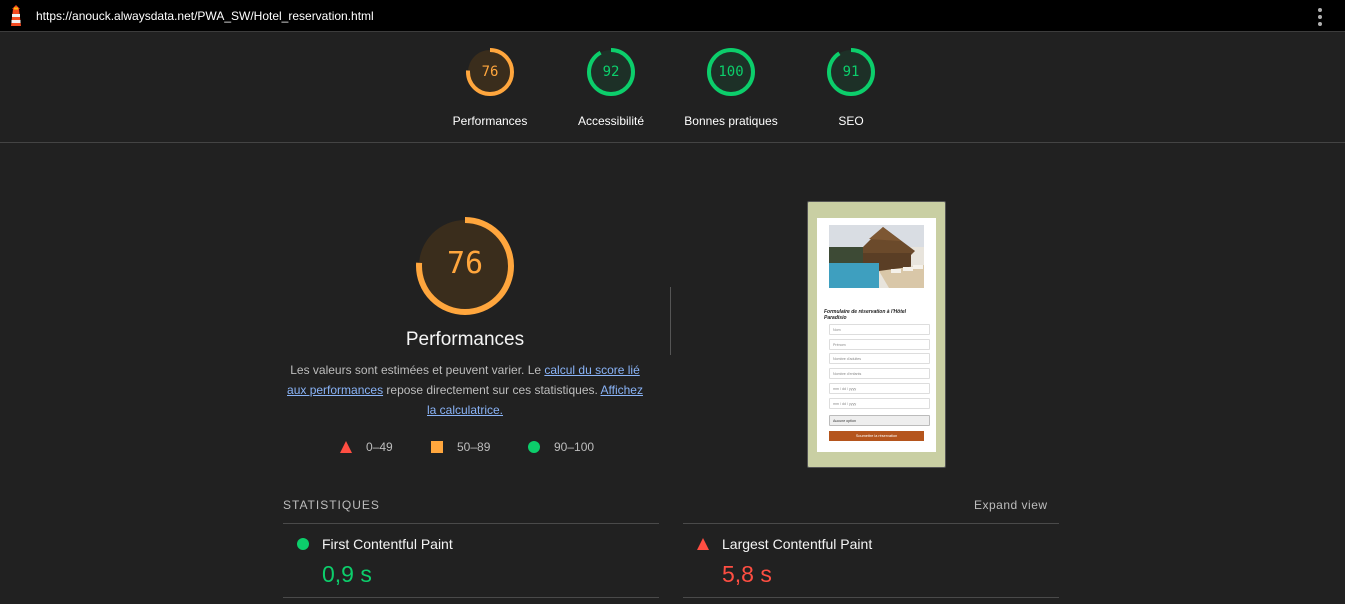 The image size is (1345, 604). Describe the element at coordinates (731, 87) in the screenshot. I see `gauge-best-practices: 100 Bonnes pratiques` at that location.